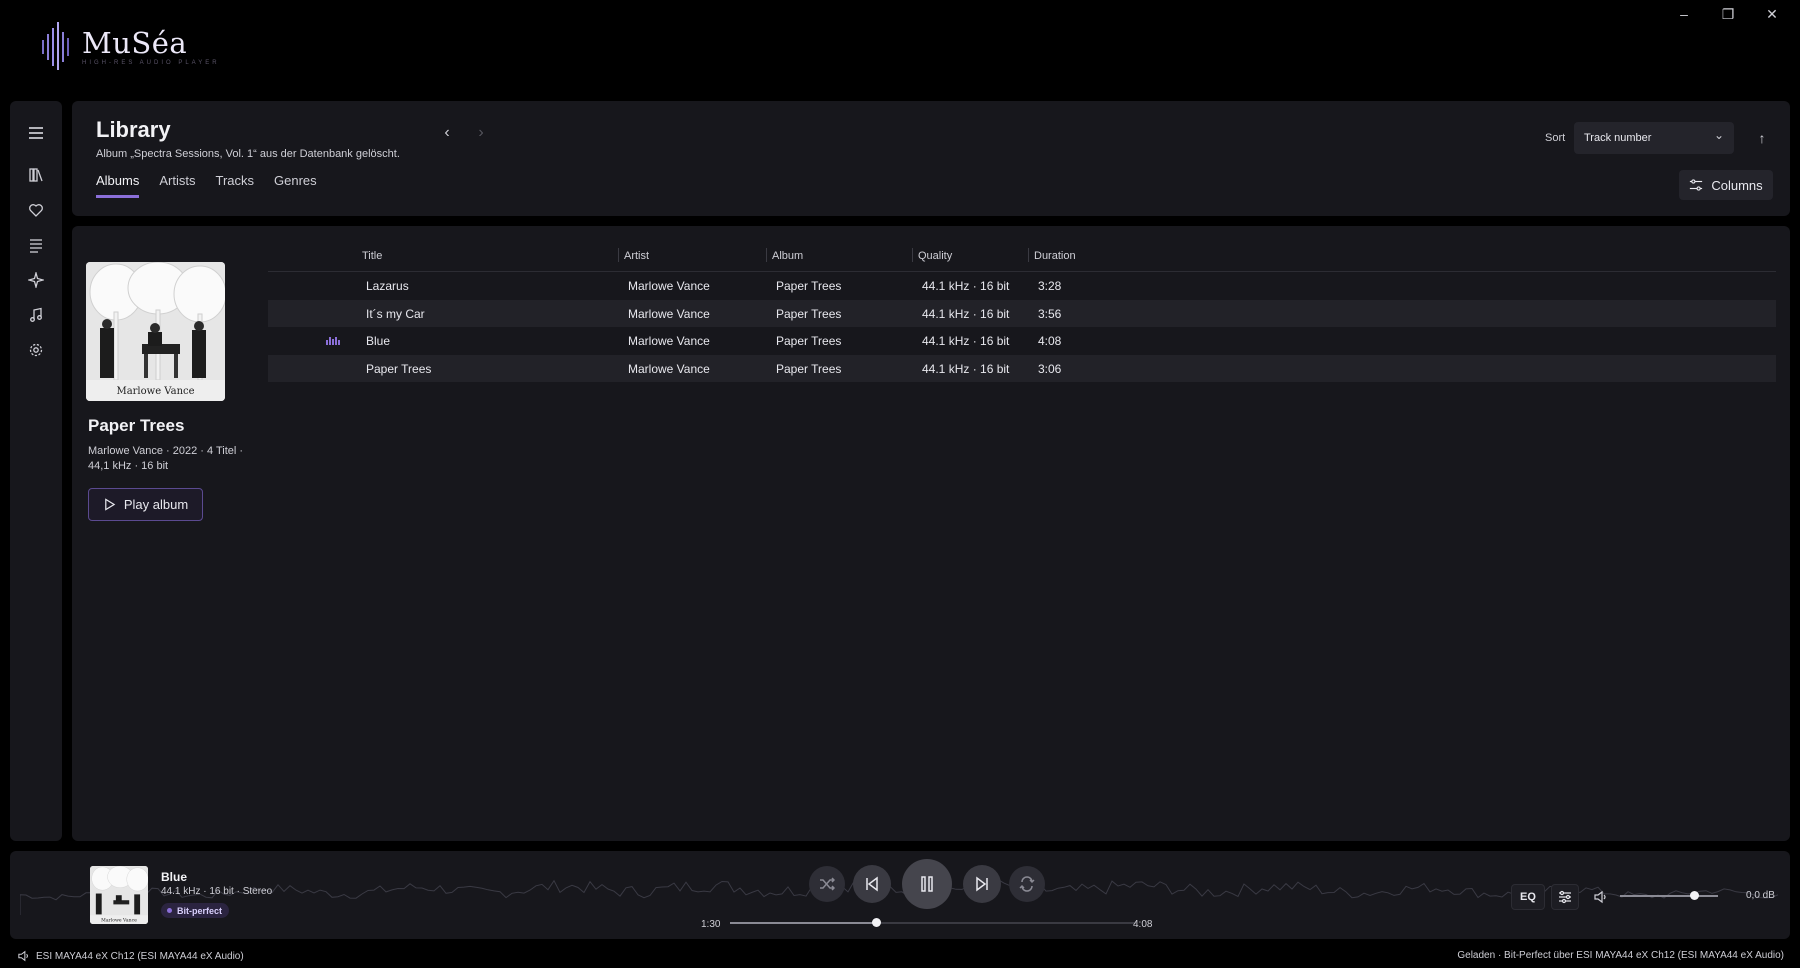 The image size is (1800, 968). What do you see at coordinates (36, 210) in the screenshot?
I see `heart-icon` at bounding box center [36, 210].